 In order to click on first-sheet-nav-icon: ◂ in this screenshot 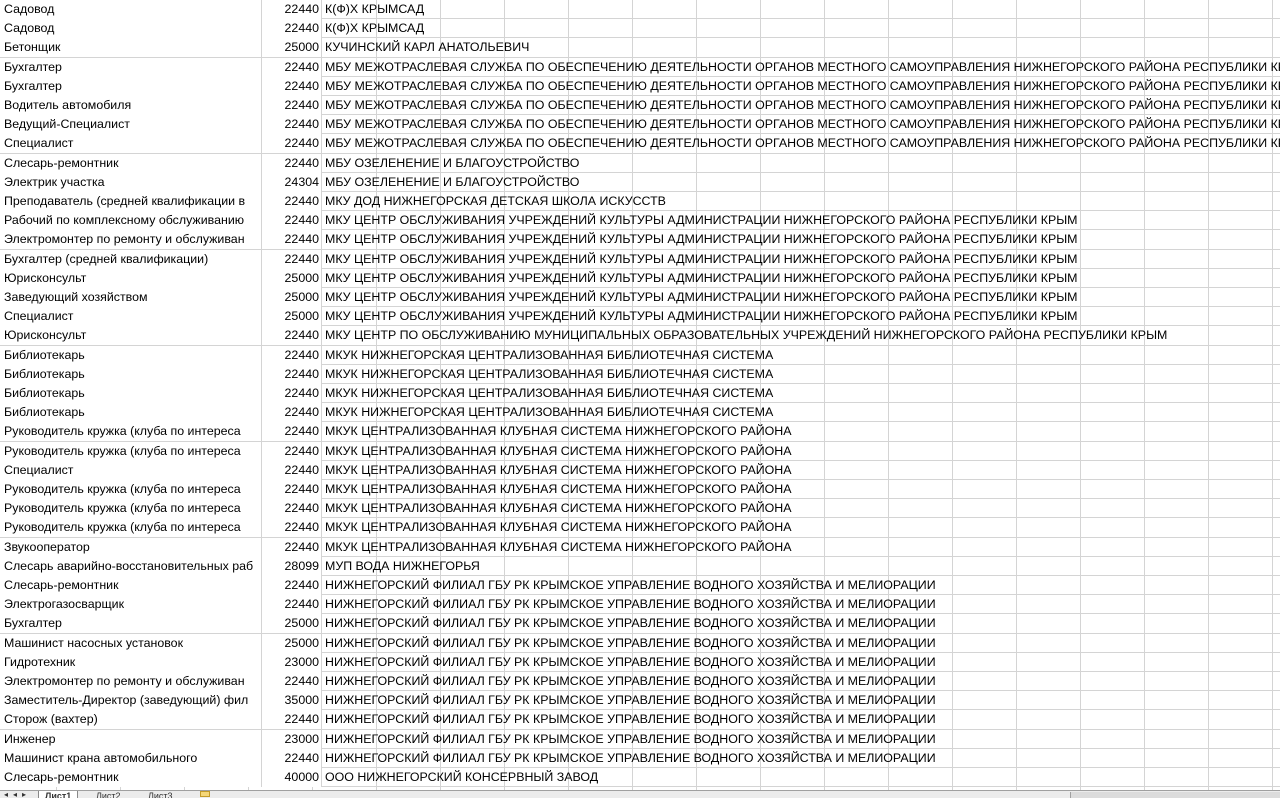, I will do `click(6, 794)`.